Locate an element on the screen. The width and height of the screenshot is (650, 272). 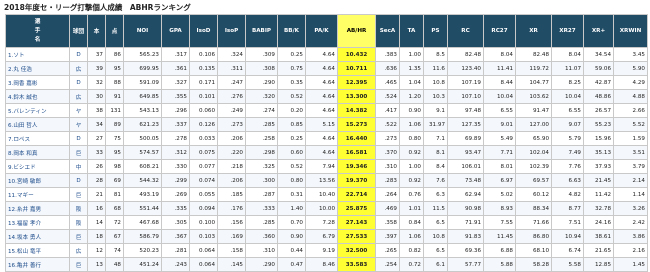
noi-cell: 621.23 is located at coordinates (142, 124).